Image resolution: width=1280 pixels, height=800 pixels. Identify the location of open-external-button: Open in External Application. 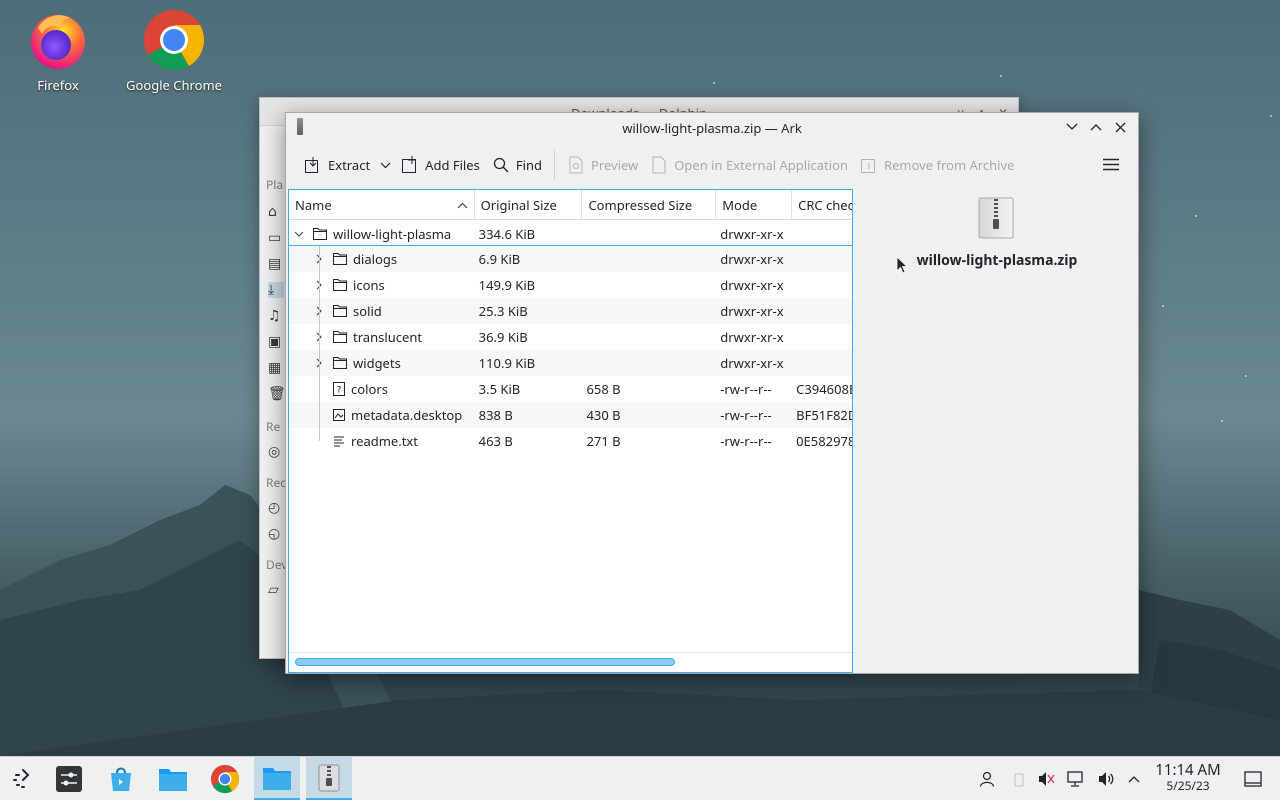
(749, 165).